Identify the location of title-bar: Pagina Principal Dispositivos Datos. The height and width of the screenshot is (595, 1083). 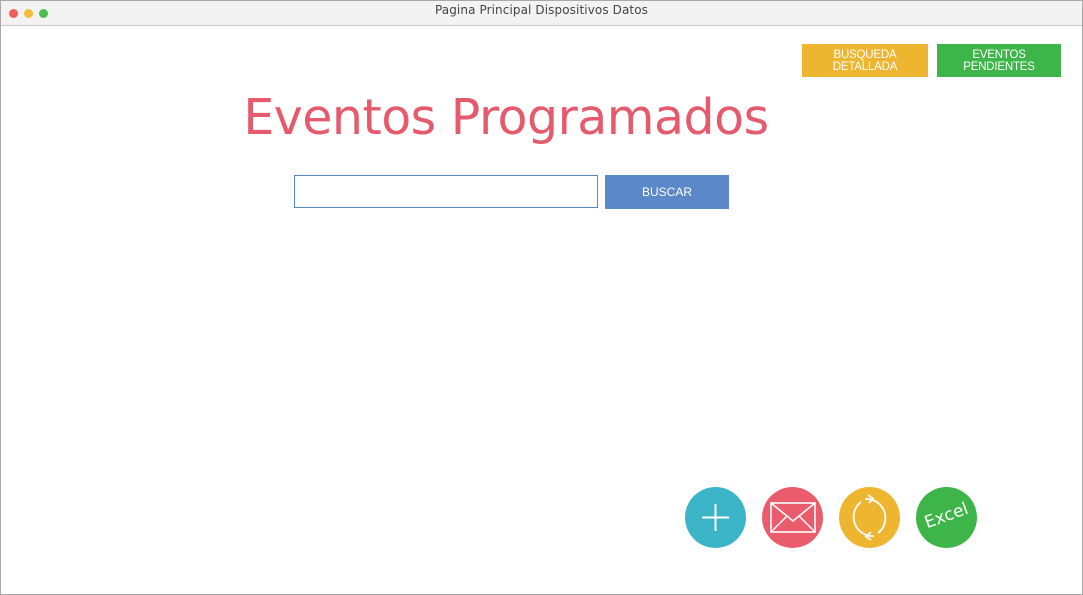
(541, 13).